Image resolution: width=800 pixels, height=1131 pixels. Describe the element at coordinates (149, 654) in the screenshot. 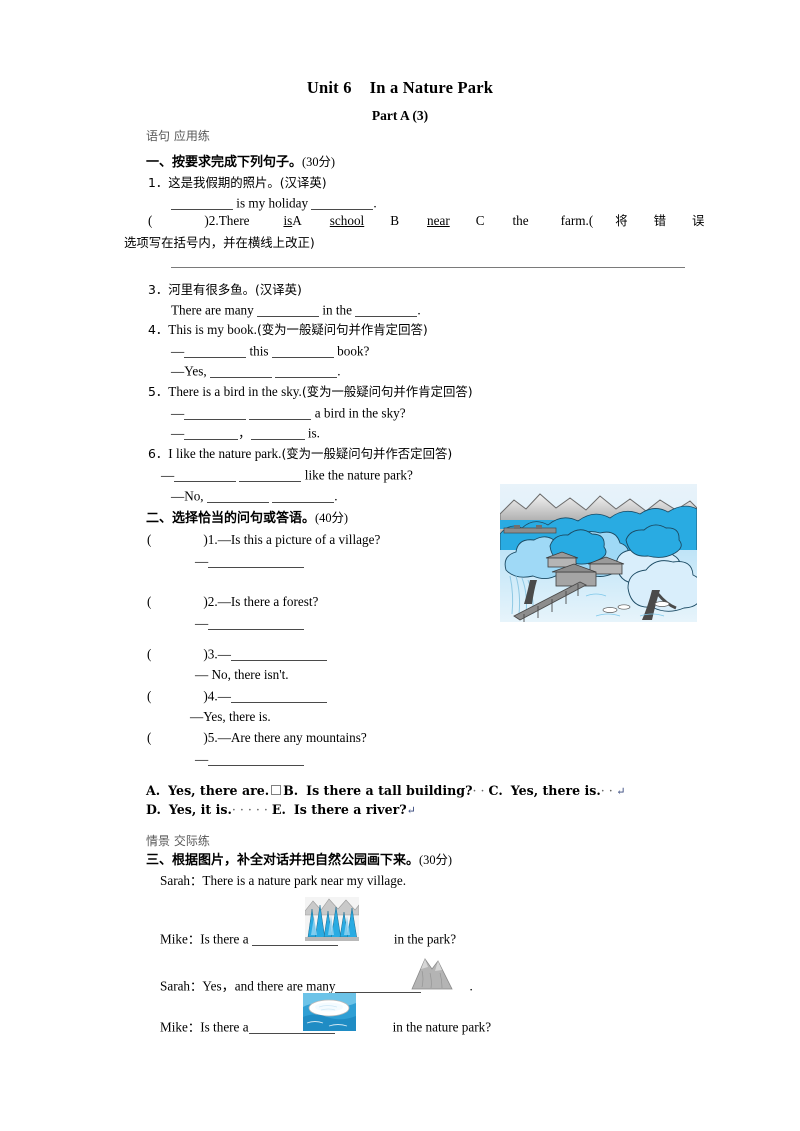

I see `mc3-paren-open: (` at that location.